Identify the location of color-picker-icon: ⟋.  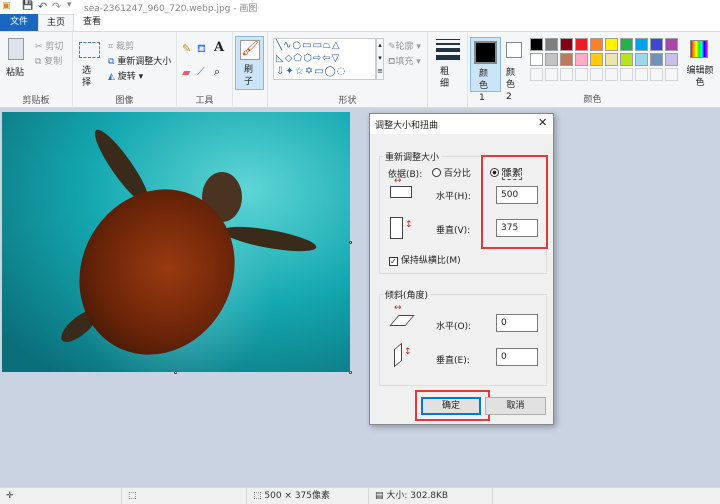
(201, 72).